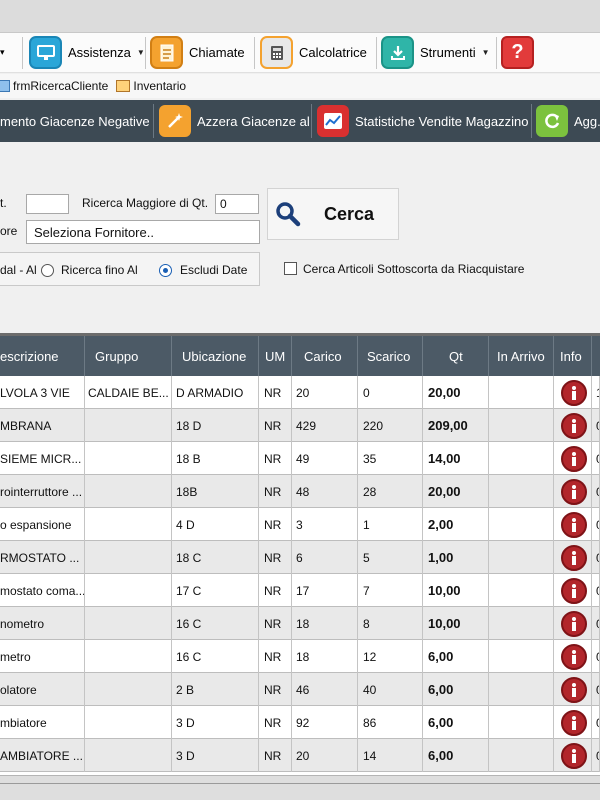  What do you see at coordinates (234, 121) in the screenshot?
I see `azzera-giacenze-button: Azzera Giacenze al` at bounding box center [234, 121].